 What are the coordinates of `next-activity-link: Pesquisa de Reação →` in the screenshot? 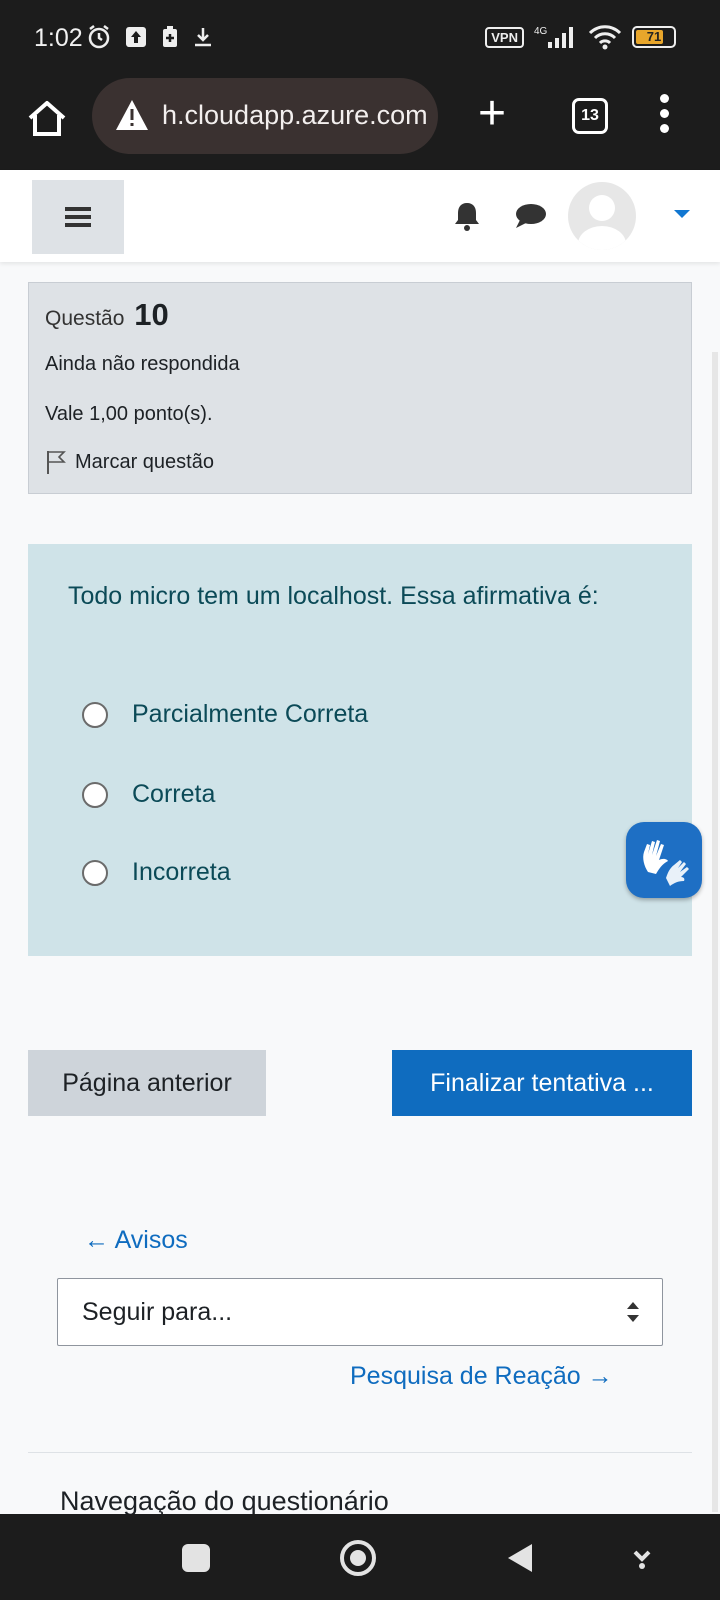 It's located at (481, 1376).